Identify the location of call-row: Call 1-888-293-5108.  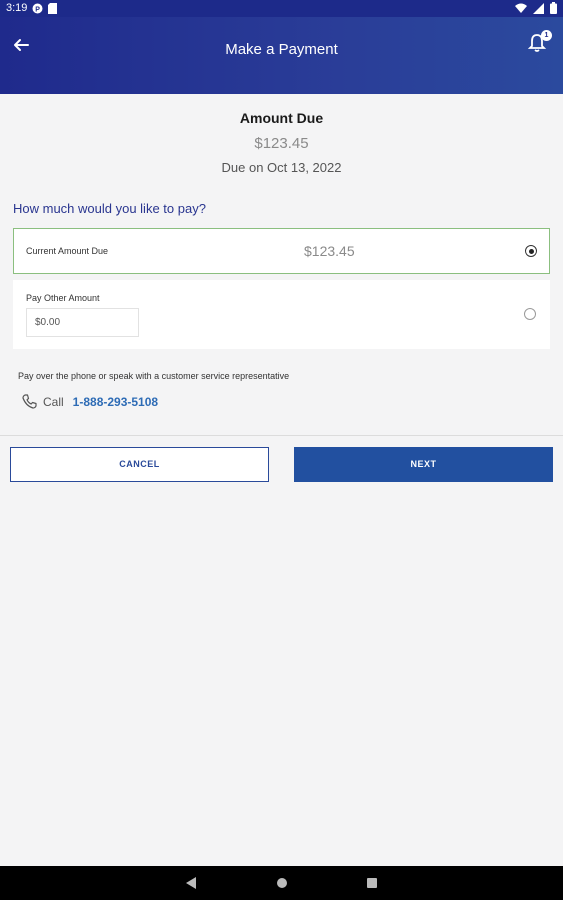
(90, 401).